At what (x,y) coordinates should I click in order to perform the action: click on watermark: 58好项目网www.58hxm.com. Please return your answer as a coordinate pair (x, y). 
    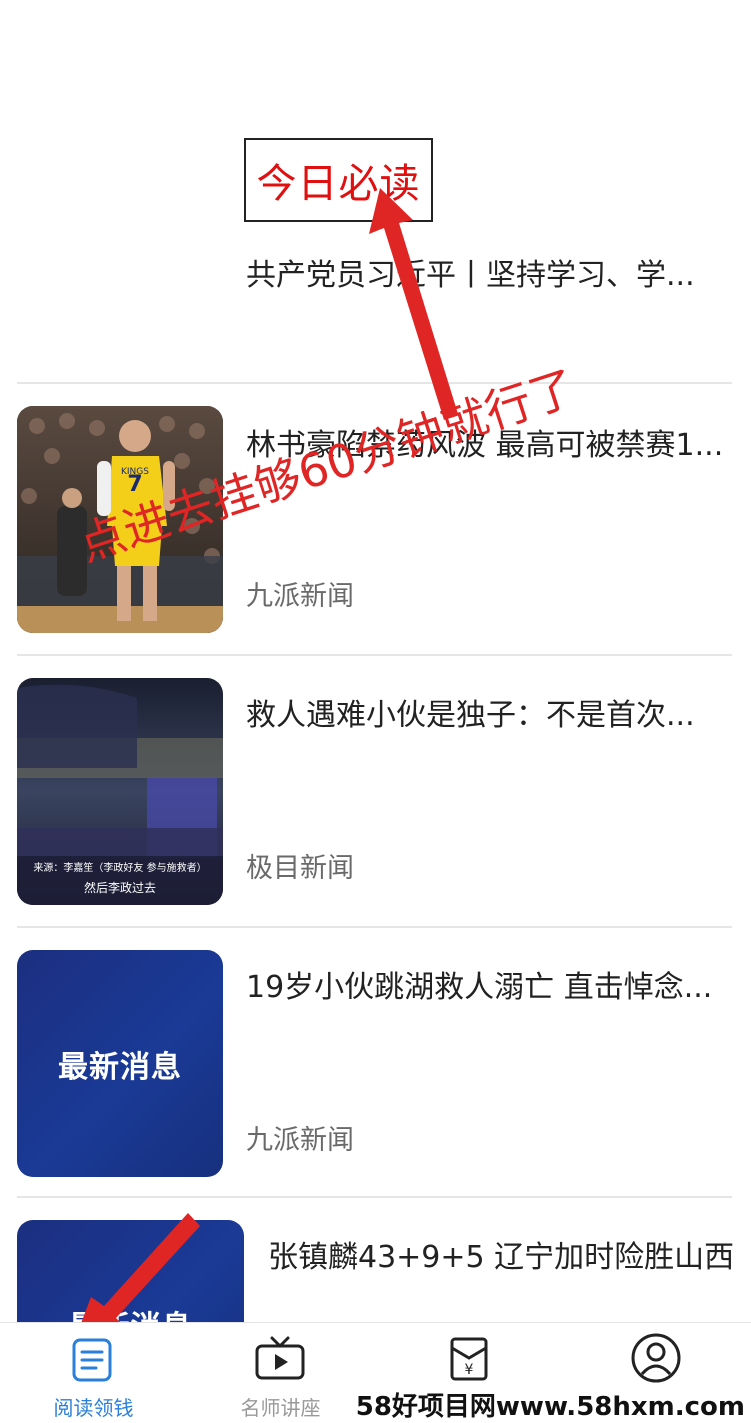
    Looking at the image, I should click on (550, 1407).